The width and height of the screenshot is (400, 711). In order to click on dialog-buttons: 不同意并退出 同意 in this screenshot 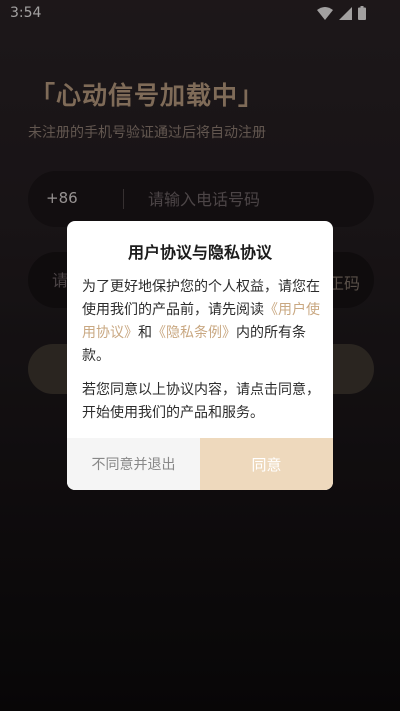, I will do `click(200, 464)`.